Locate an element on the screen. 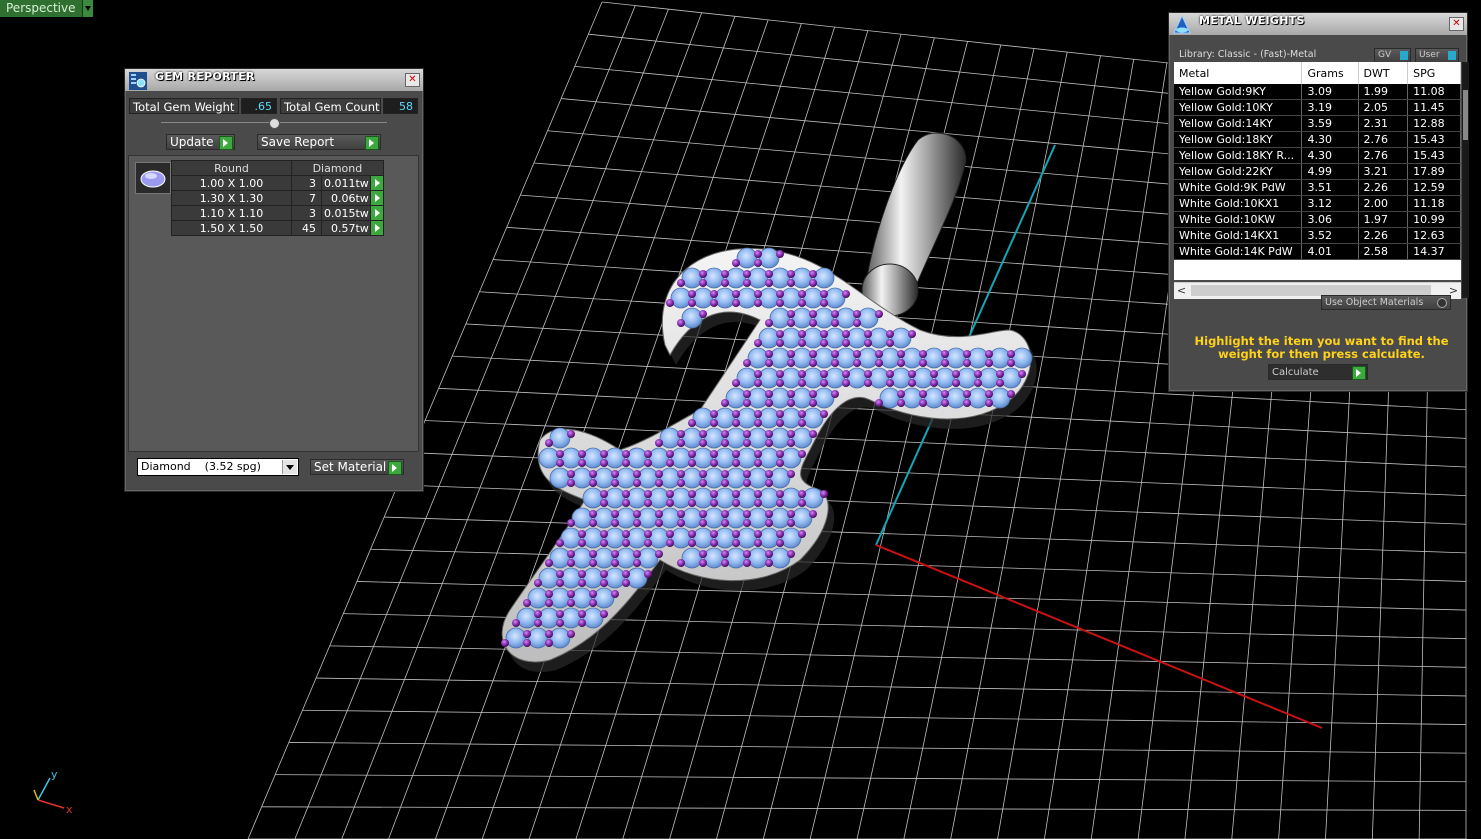 This screenshot has height=839, width=1481. chevron-left-icon: < is located at coordinates (1181, 291).